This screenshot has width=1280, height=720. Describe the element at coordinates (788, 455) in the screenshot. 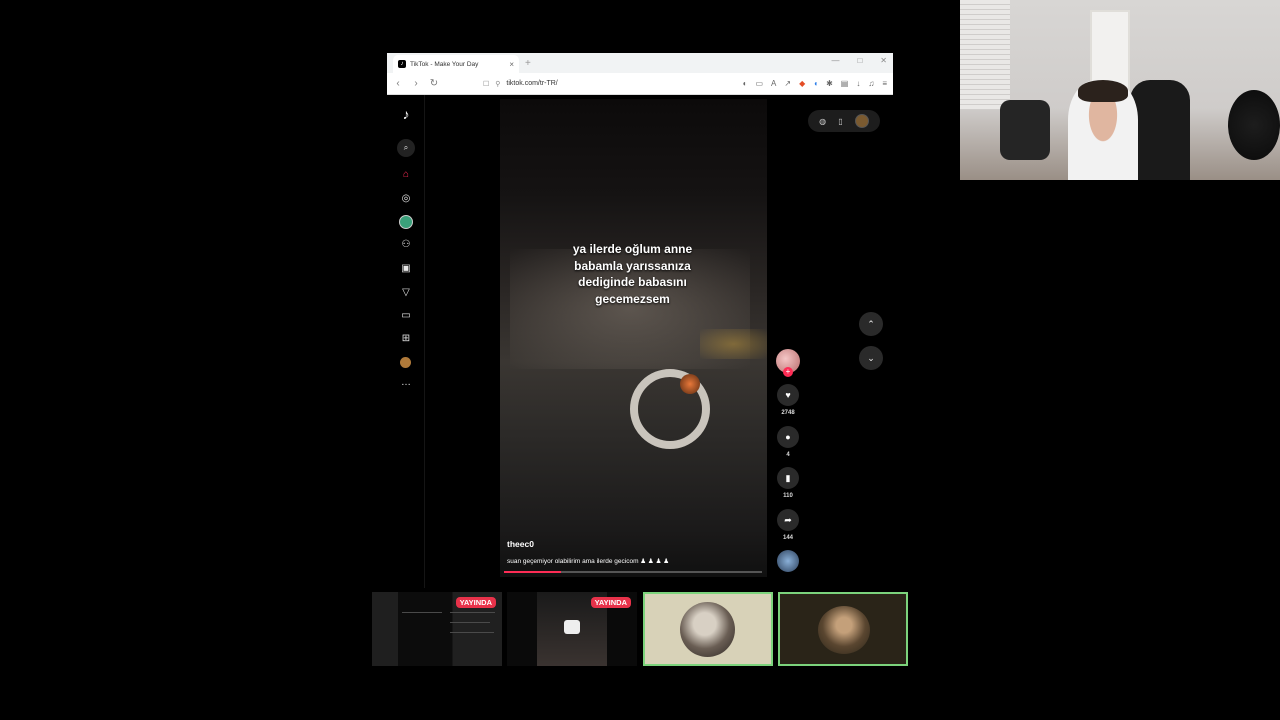

I see `comment-count: 4` at that location.